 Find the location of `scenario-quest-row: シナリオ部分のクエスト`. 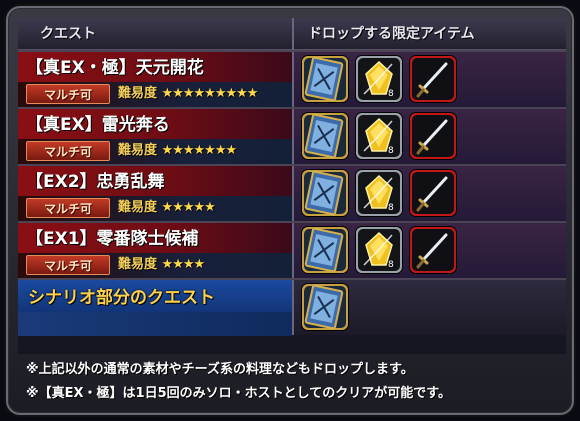

scenario-quest-row: シナリオ部分のクエスト is located at coordinates (292, 307).